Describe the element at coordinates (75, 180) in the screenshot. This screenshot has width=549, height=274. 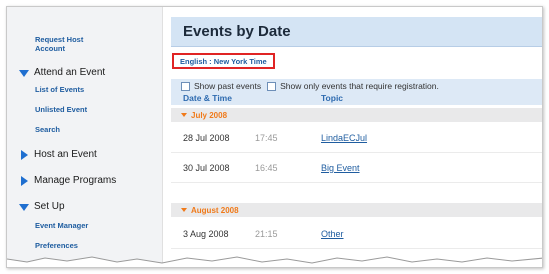
I see `sidebar-section-label: Manage Programs` at that location.